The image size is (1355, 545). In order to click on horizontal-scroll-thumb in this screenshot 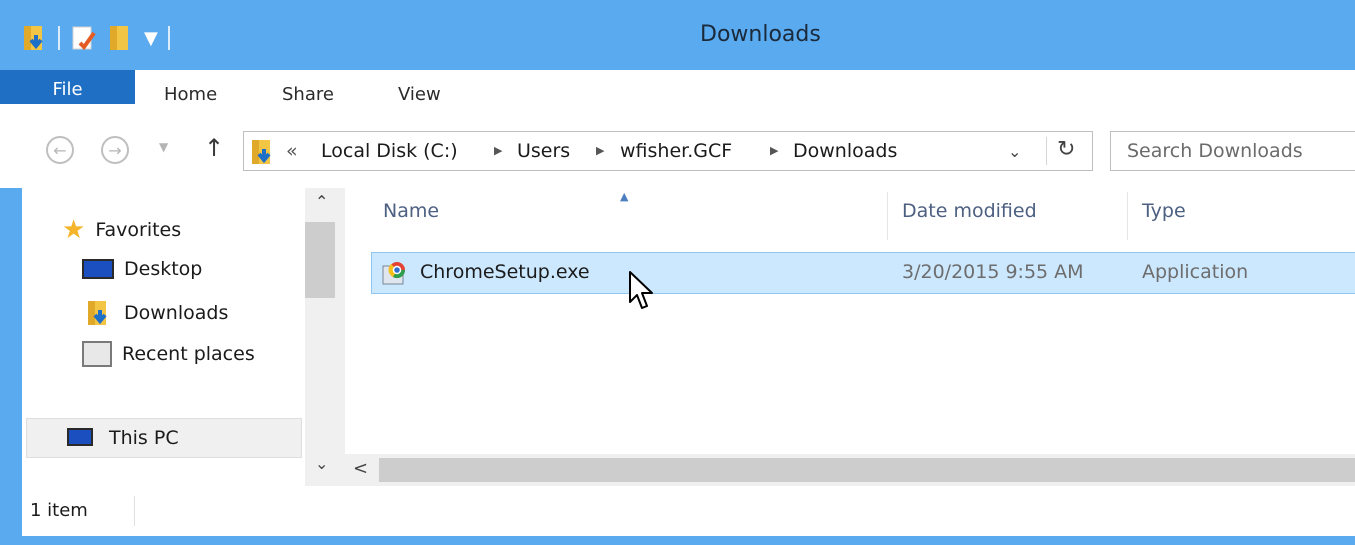, I will do `click(867, 470)`.